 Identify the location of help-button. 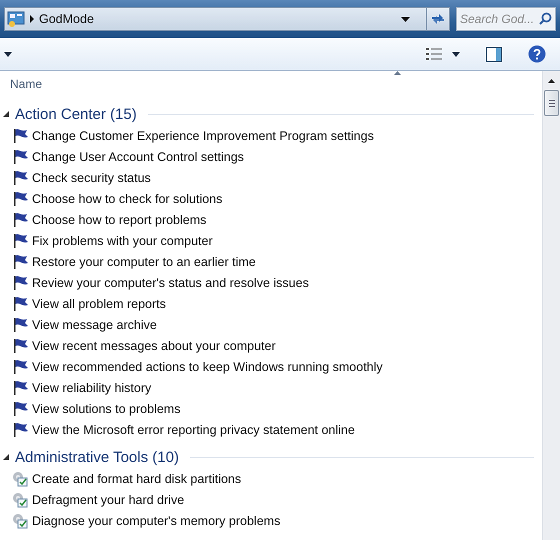
(537, 54).